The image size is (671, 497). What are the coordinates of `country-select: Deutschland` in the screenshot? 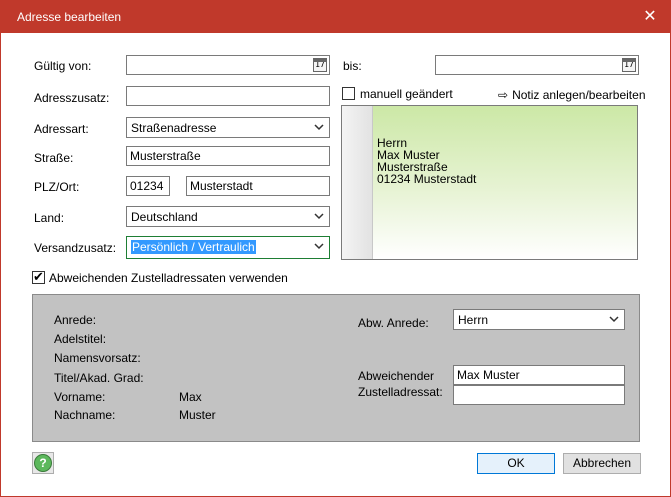 It's located at (228, 216).